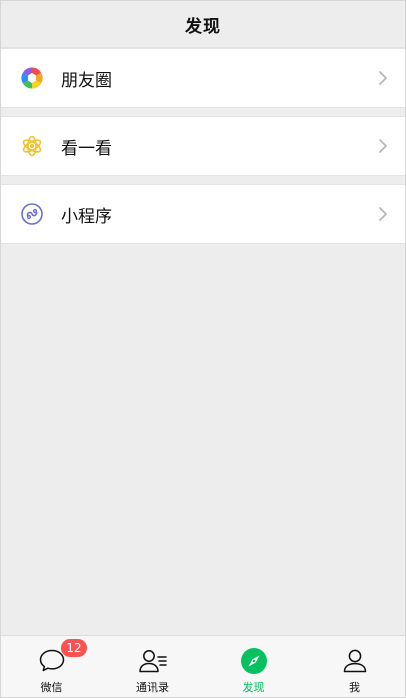  I want to click on tab-label: 发现, so click(253, 687).